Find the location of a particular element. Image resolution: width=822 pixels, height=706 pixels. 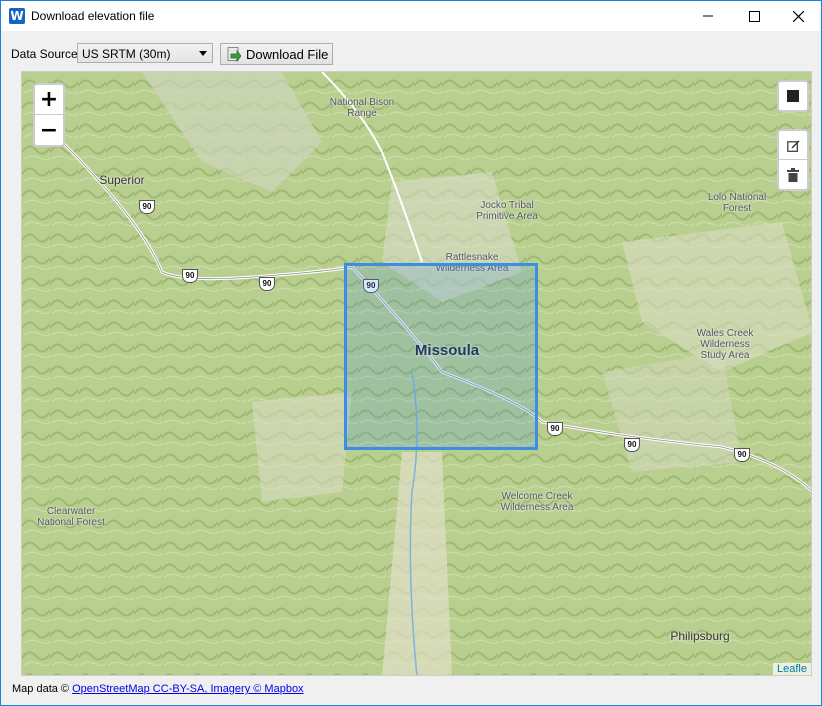

attribution-prefix: Map data © is located at coordinates (41, 689).